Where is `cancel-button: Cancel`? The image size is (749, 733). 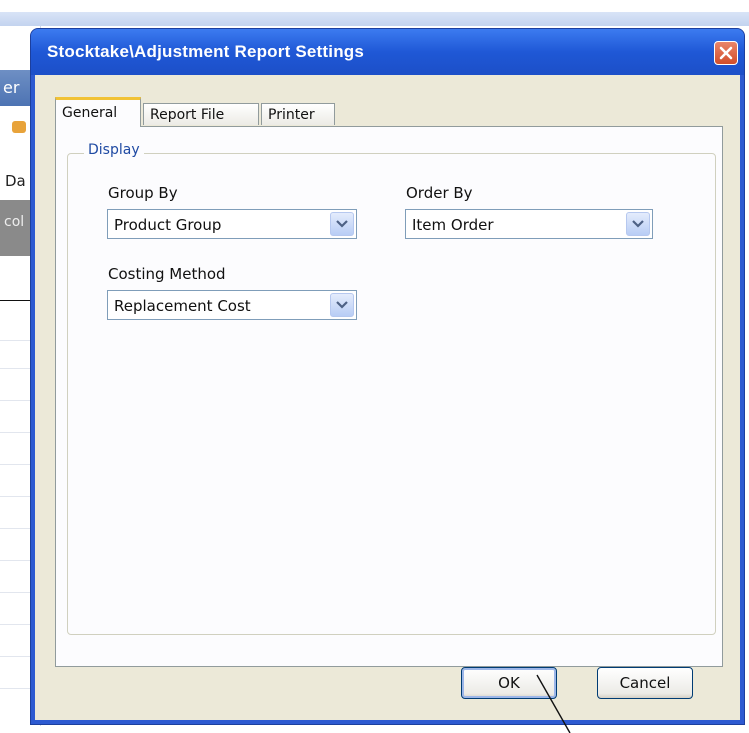
cancel-button: Cancel is located at coordinates (645, 683).